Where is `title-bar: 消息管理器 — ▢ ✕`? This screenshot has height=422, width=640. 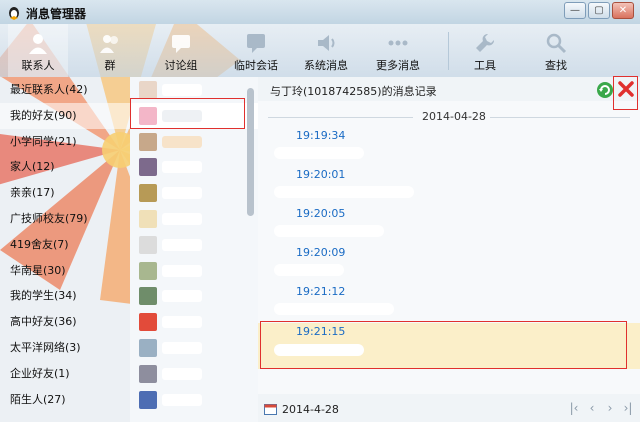
title-bar: 消息管理器 — ▢ ✕ is located at coordinates (320, 12).